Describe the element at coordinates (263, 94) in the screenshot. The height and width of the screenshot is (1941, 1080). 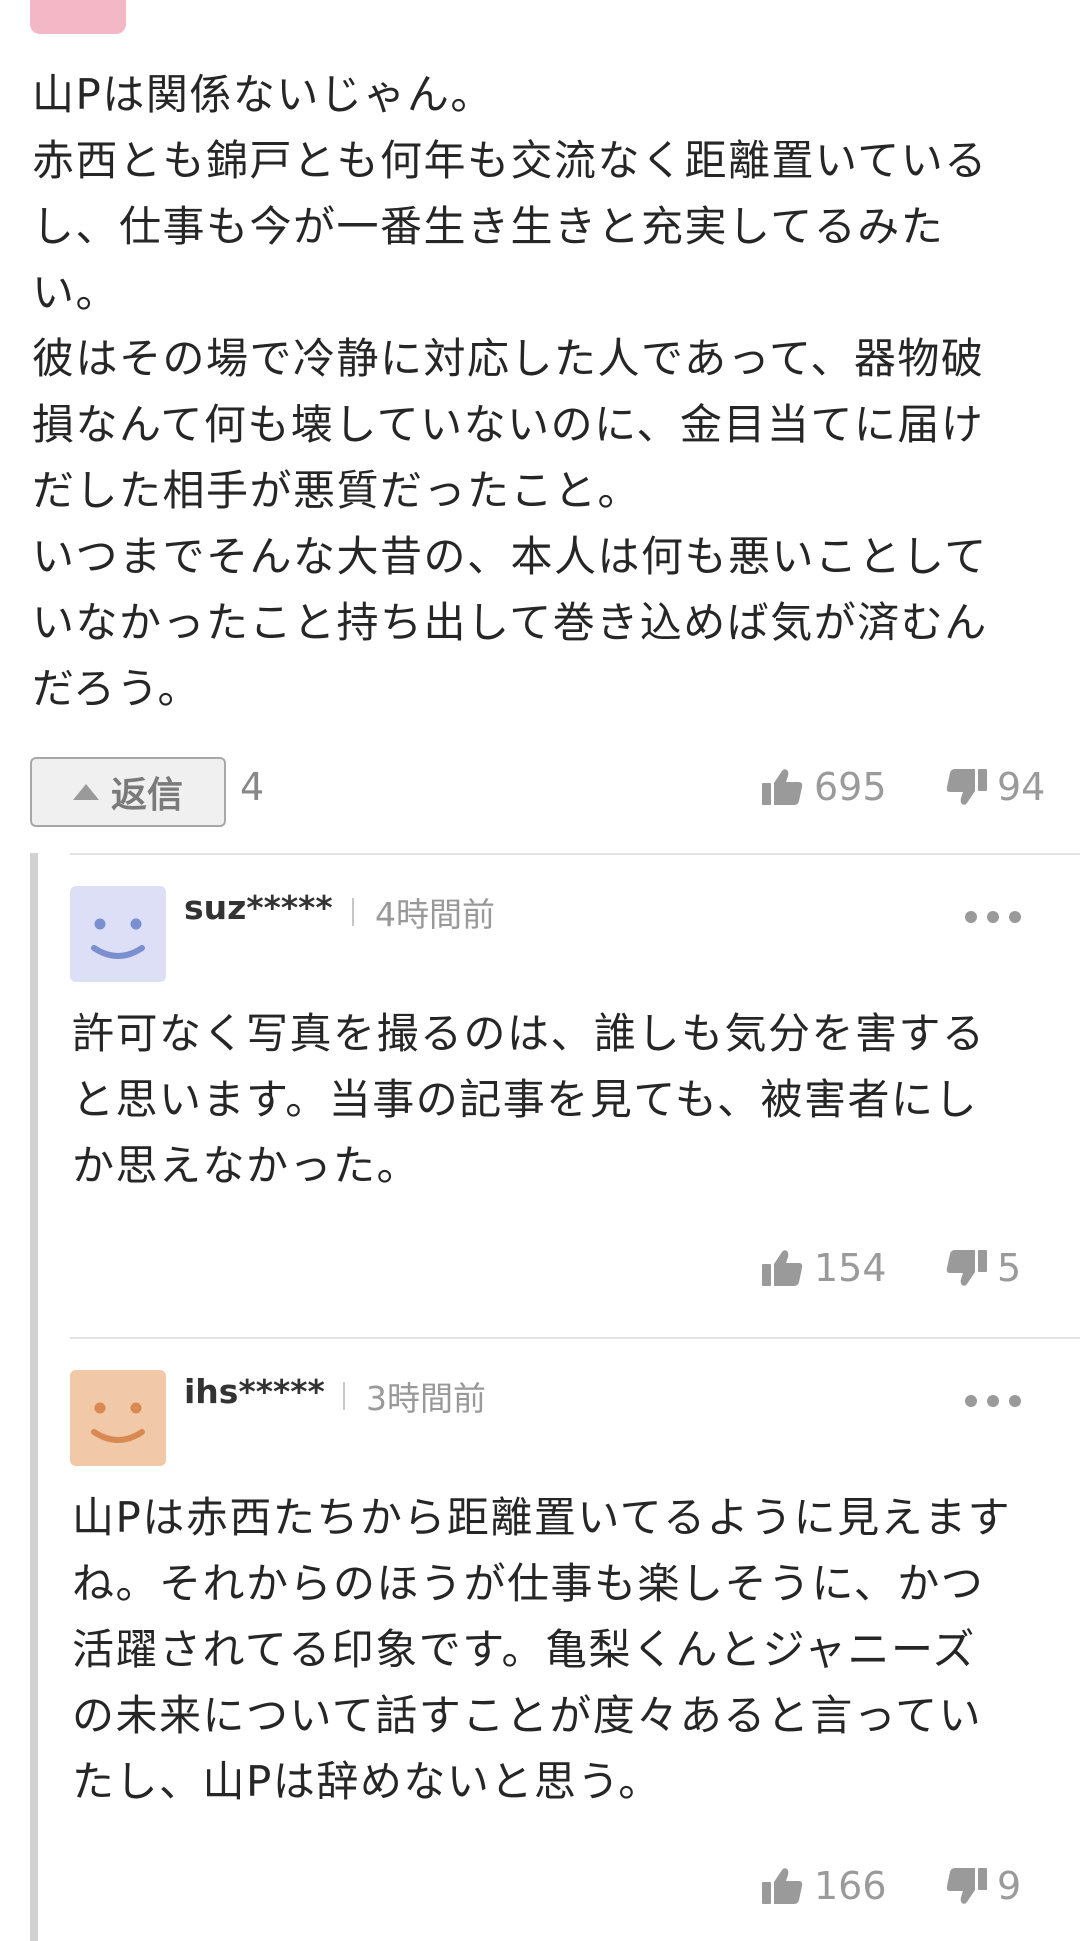
I see `comment-line: 山Pは関係ないじゃん。` at that location.